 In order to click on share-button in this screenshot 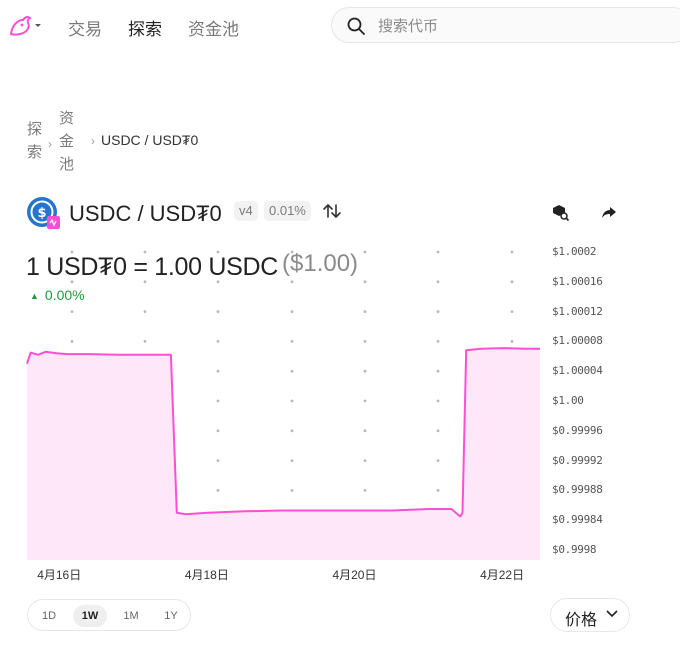, I will do `click(609, 215)`.